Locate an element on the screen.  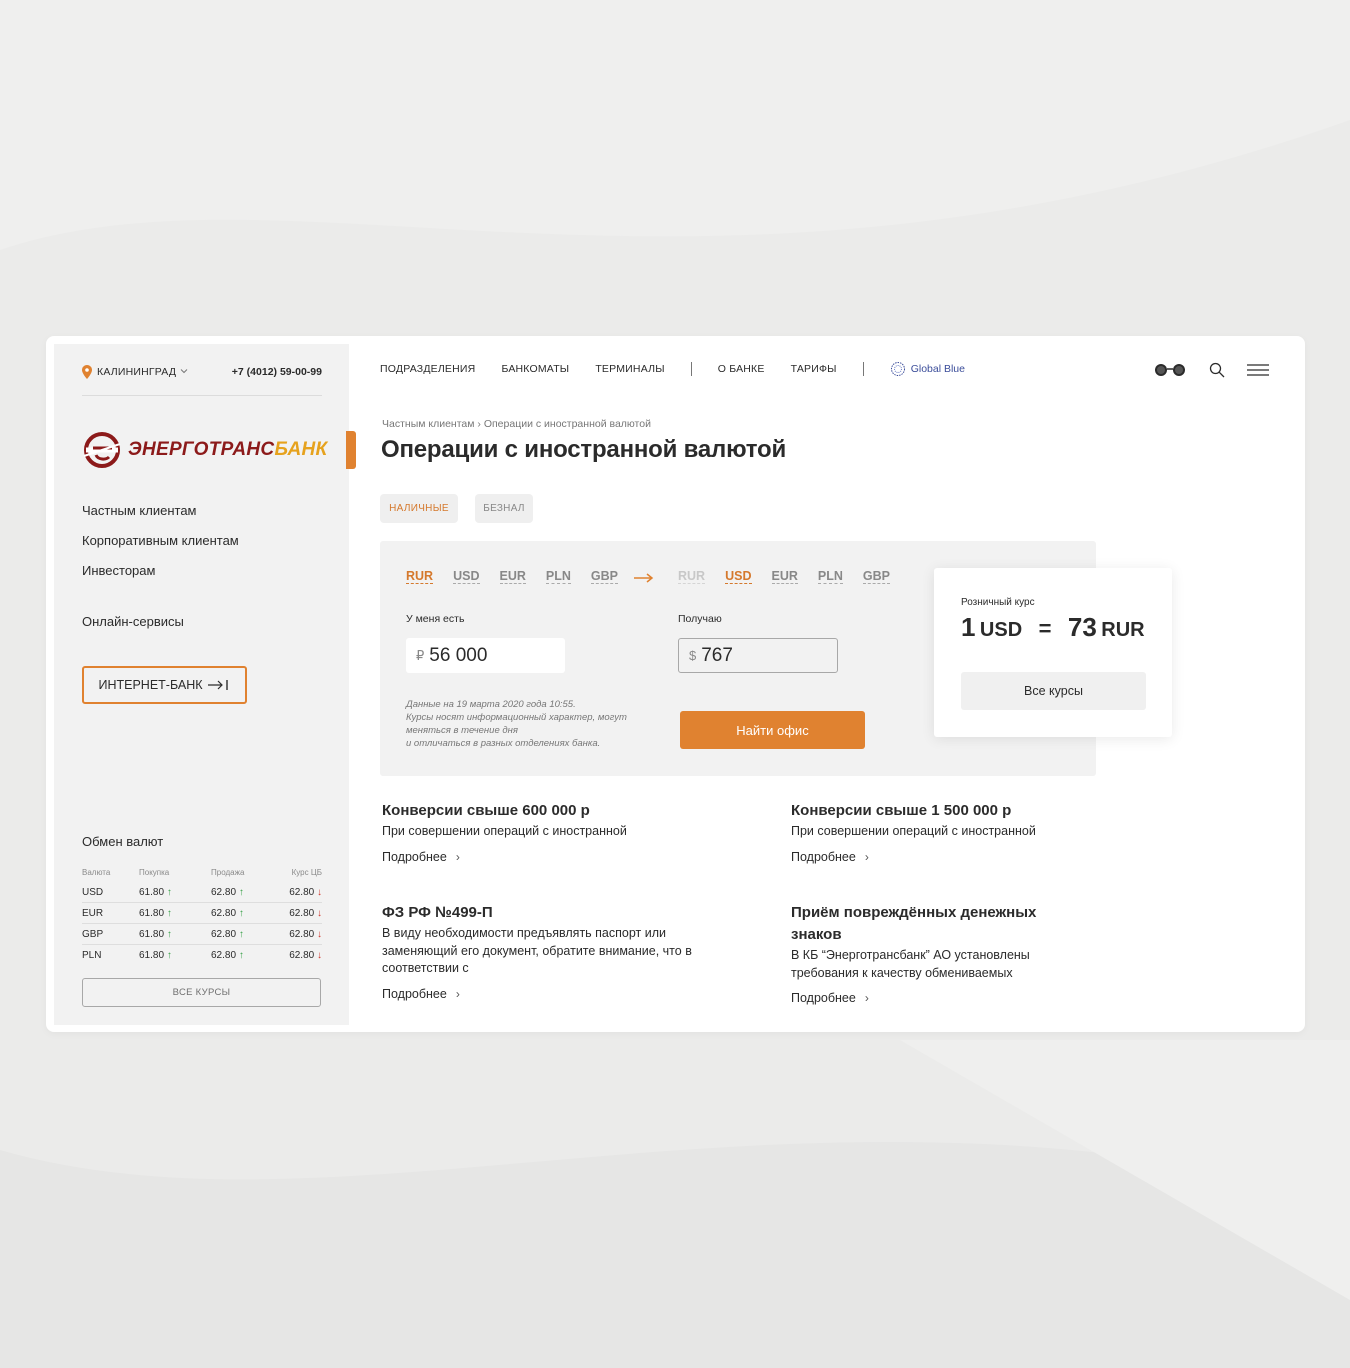
tab-cash: НАЛИЧНЫЕ is located at coordinates (419, 508).